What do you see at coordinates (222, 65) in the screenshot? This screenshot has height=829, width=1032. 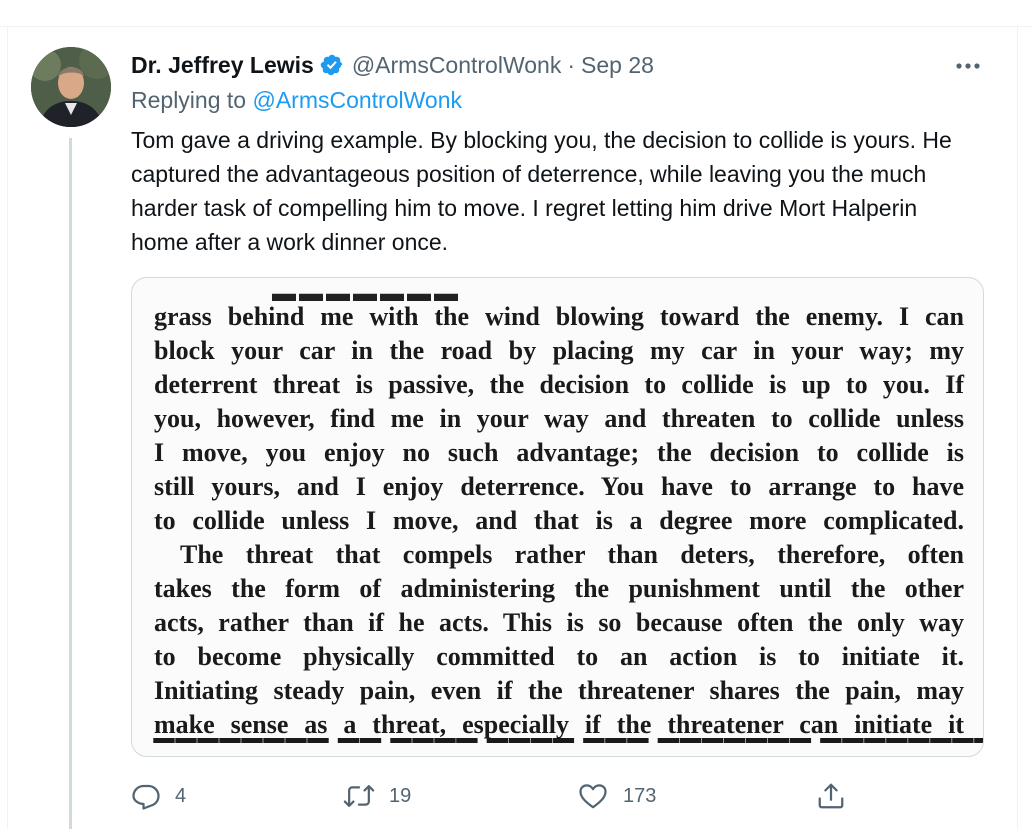 I see `author-name: Dr. Jeffrey Lewis` at bounding box center [222, 65].